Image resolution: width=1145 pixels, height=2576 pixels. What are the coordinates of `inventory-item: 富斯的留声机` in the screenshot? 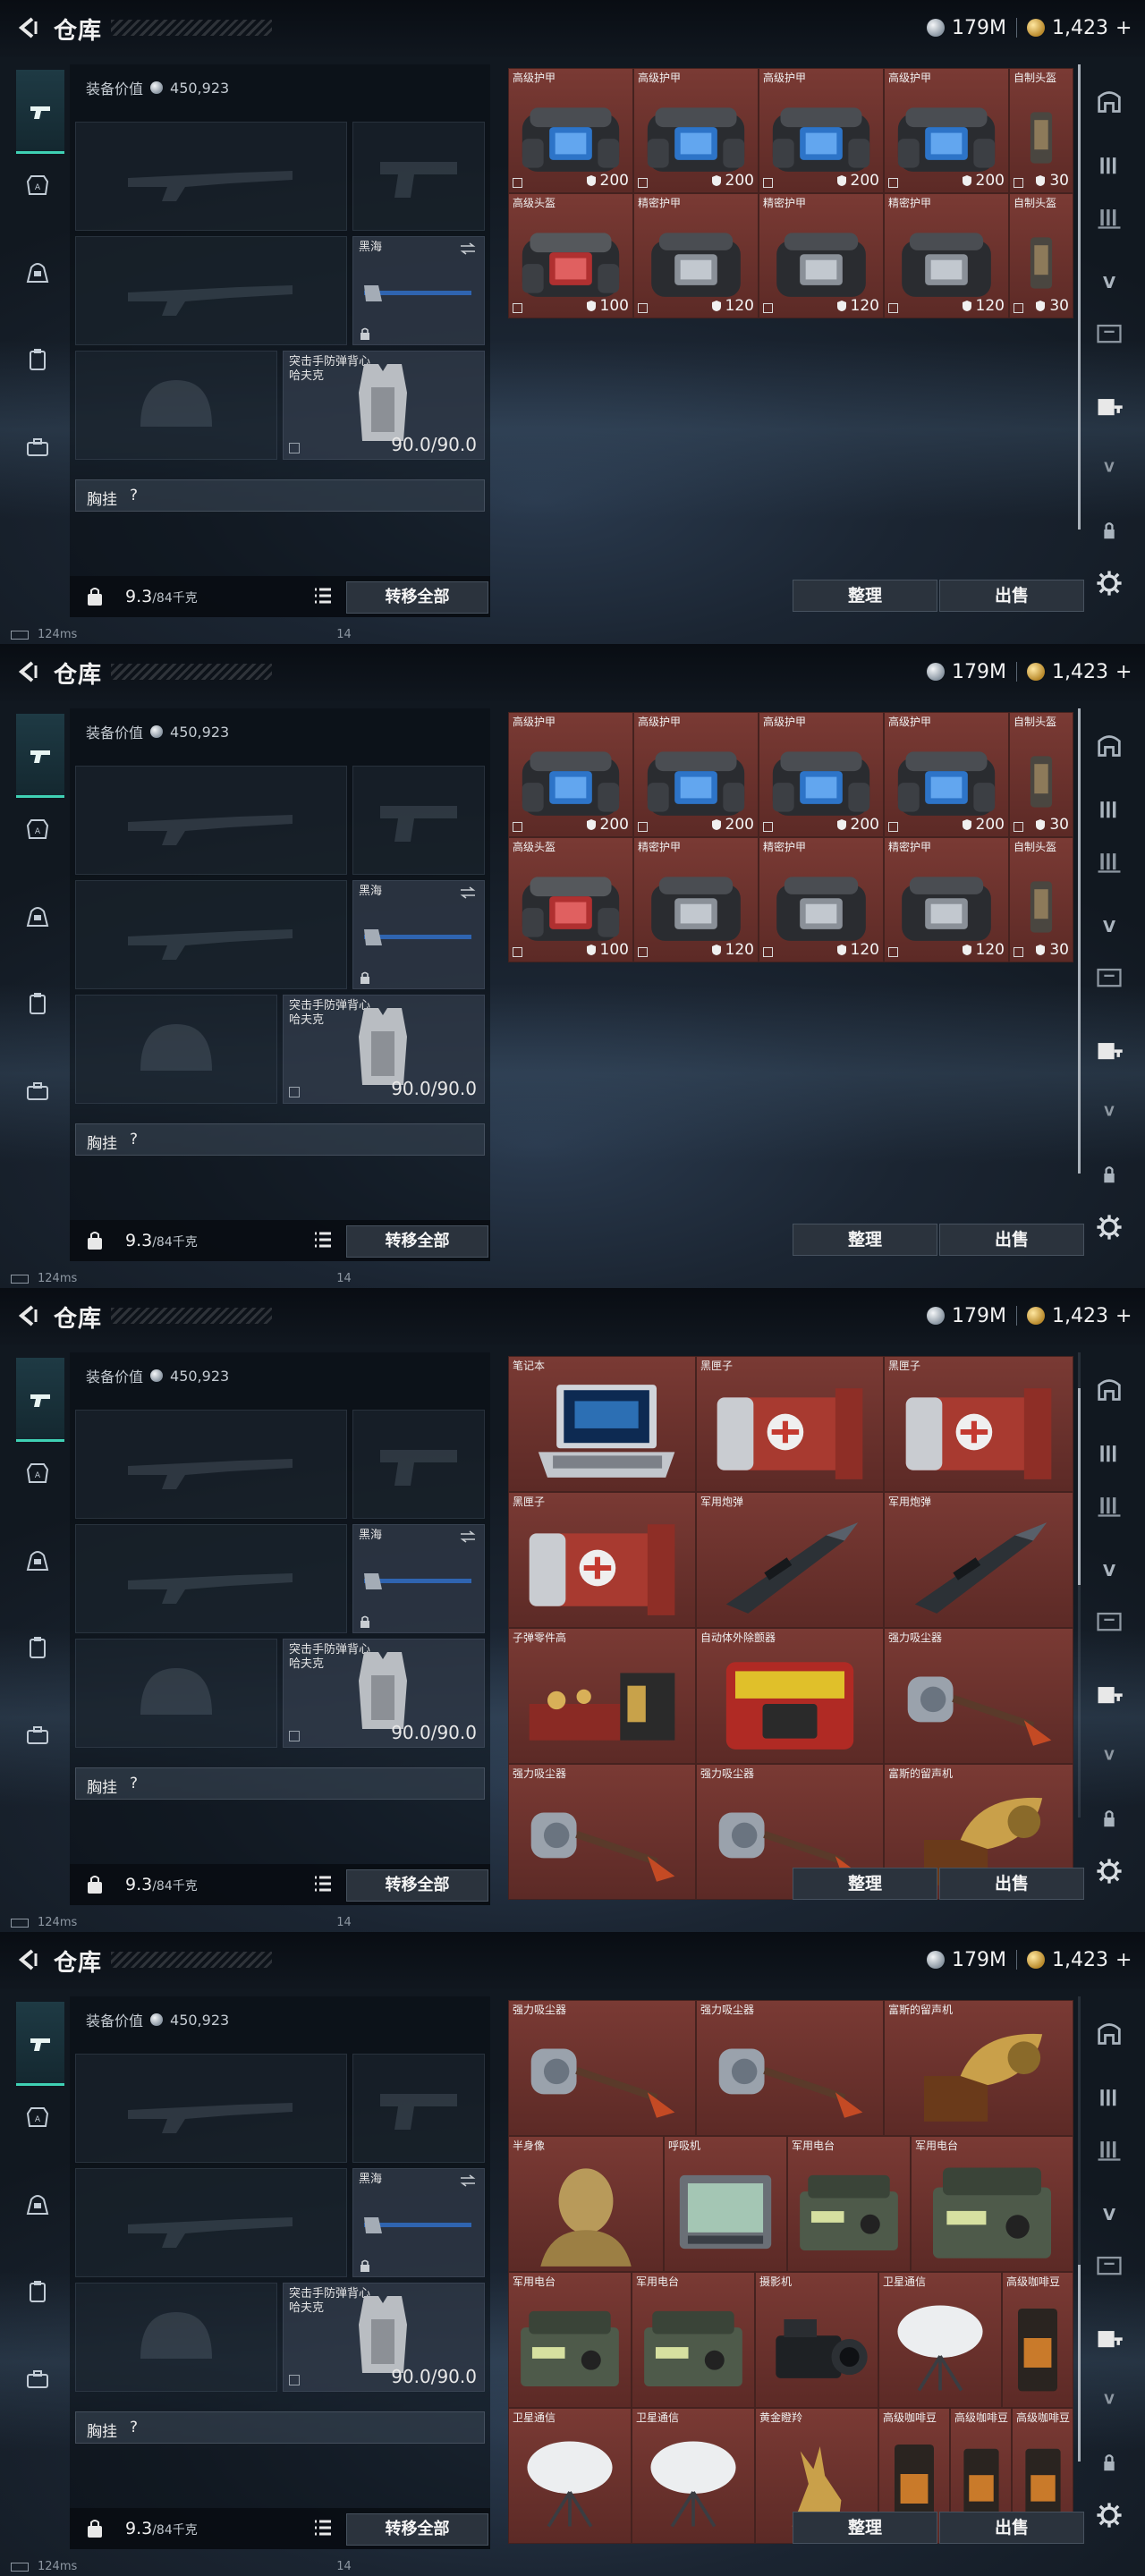 It's located at (978, 2068).